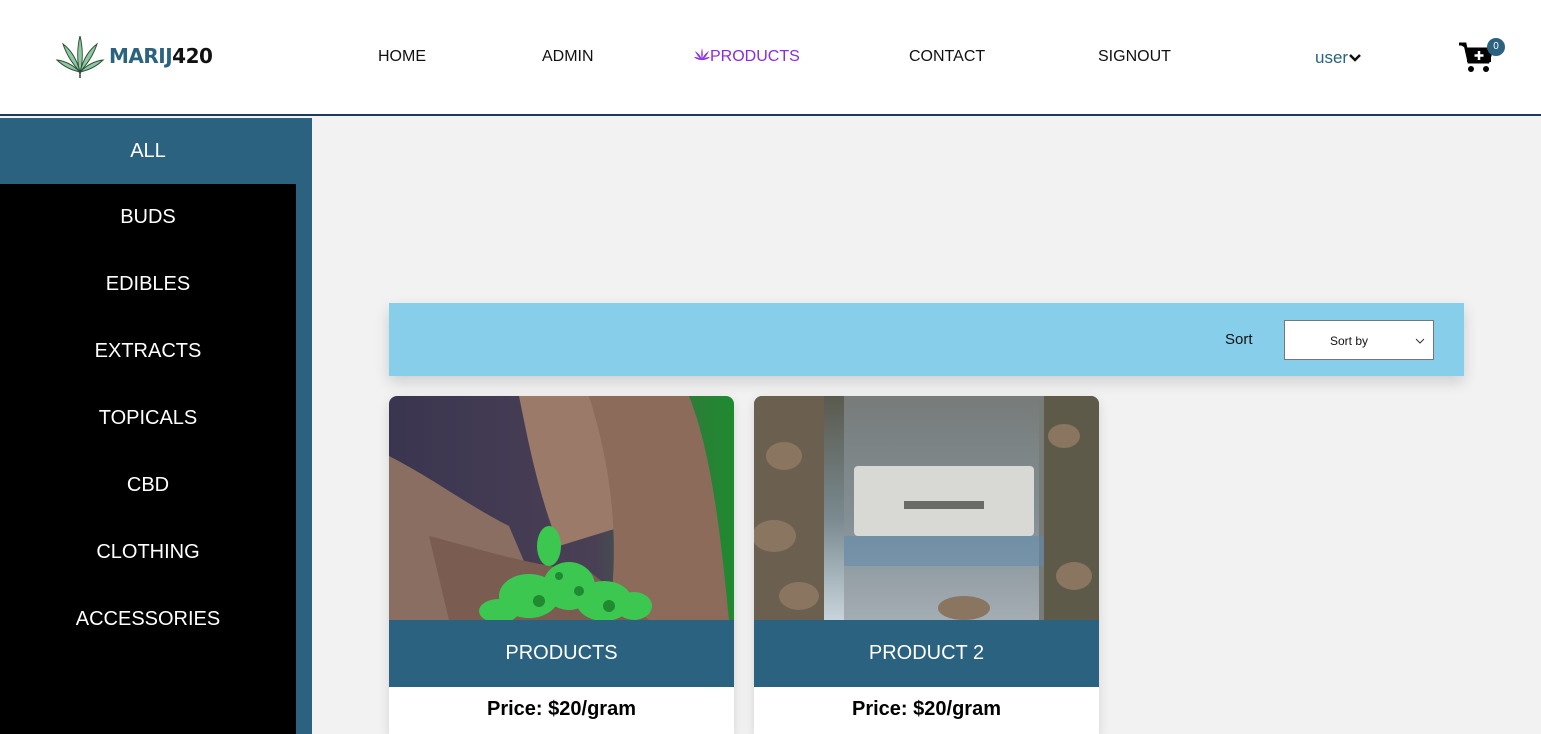 The image size is (1541, 734). I want to click on nav-products: PRODUCTS, so click(747, 57).